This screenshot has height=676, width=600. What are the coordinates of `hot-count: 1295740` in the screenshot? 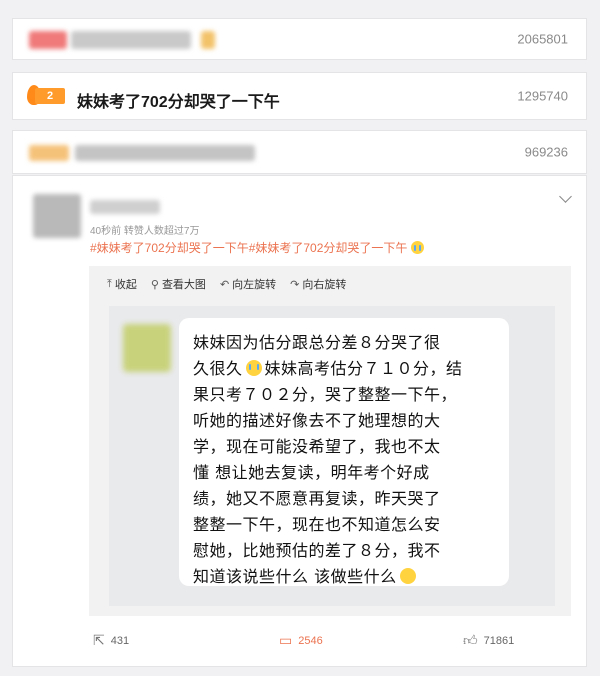 It's located at (542, 96).